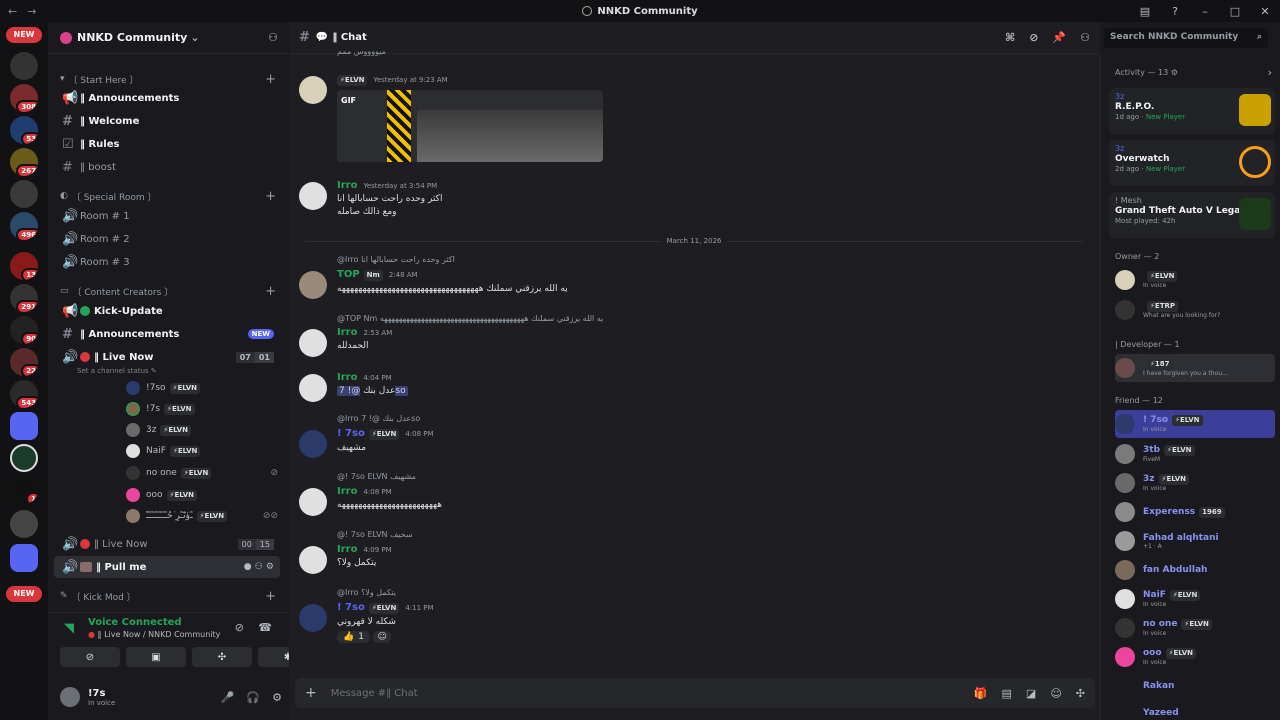  I want to click on emoji-icon: ☺, so click(1055, 693).